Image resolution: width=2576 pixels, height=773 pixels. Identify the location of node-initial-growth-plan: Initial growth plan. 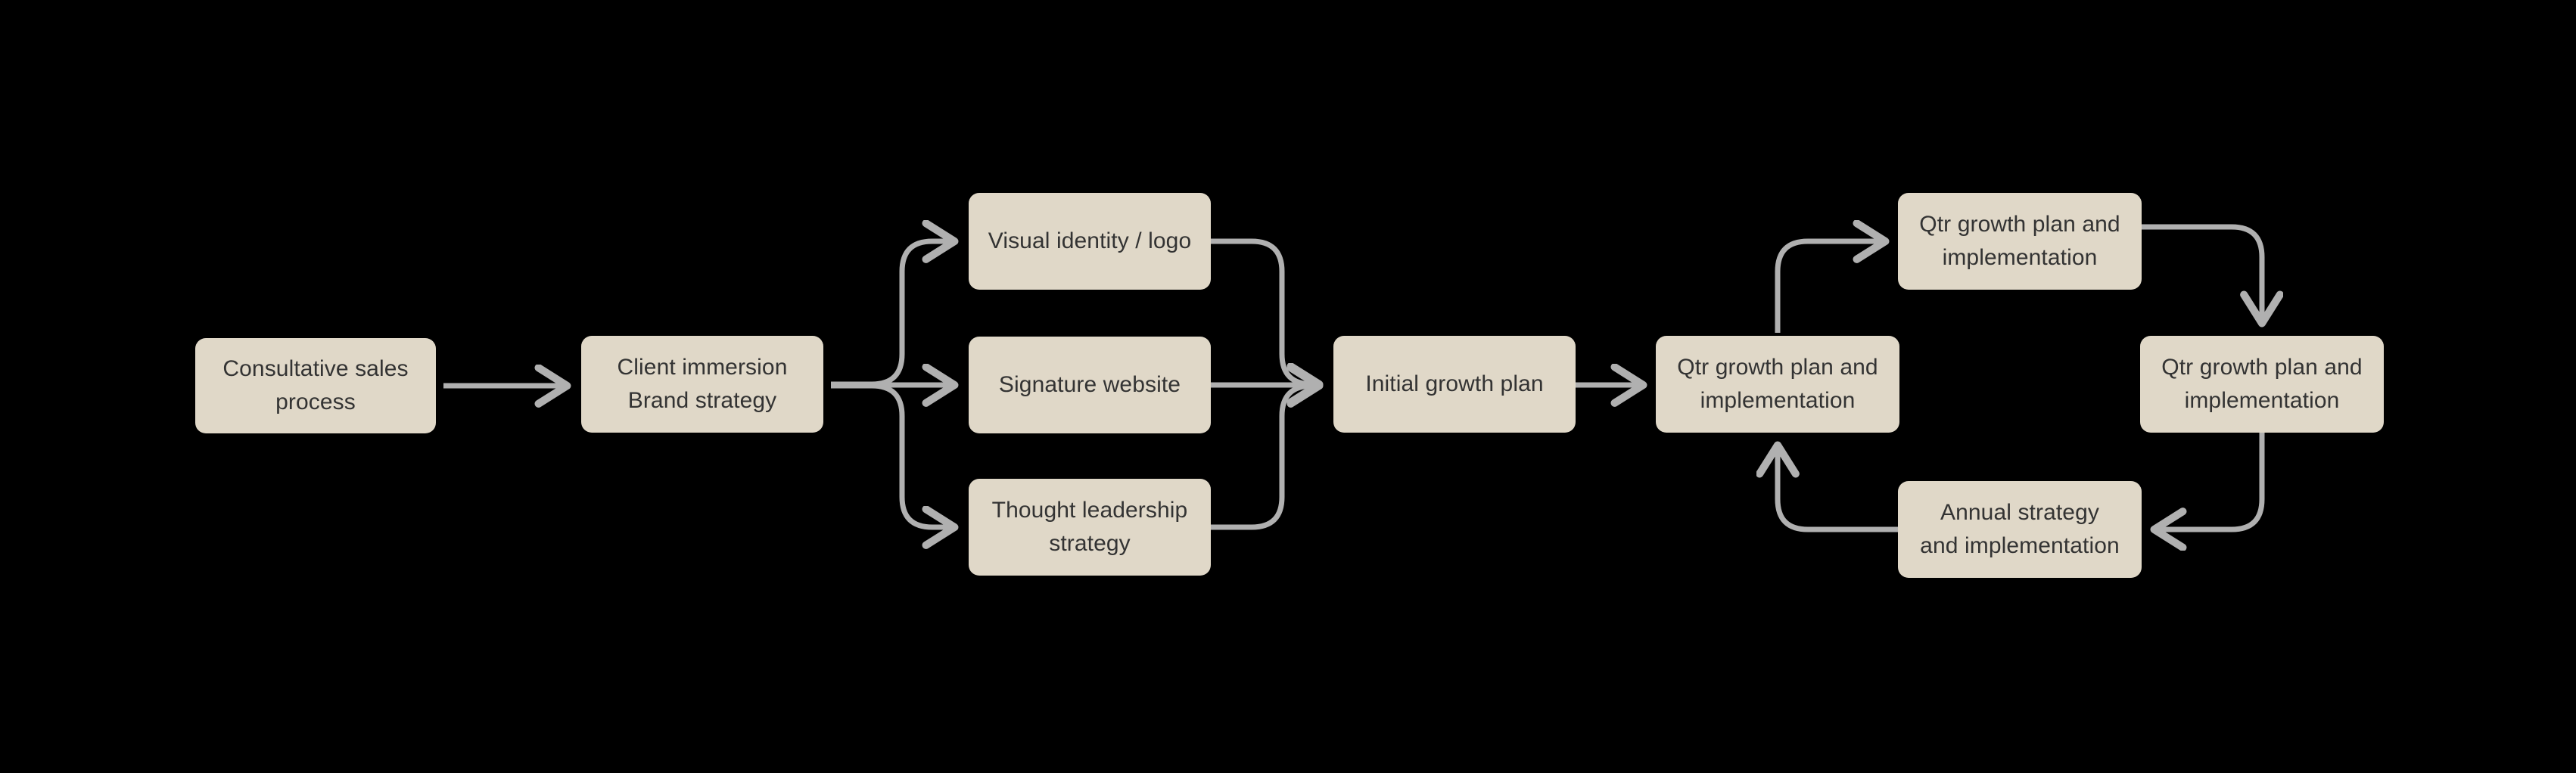
(1454, 385).